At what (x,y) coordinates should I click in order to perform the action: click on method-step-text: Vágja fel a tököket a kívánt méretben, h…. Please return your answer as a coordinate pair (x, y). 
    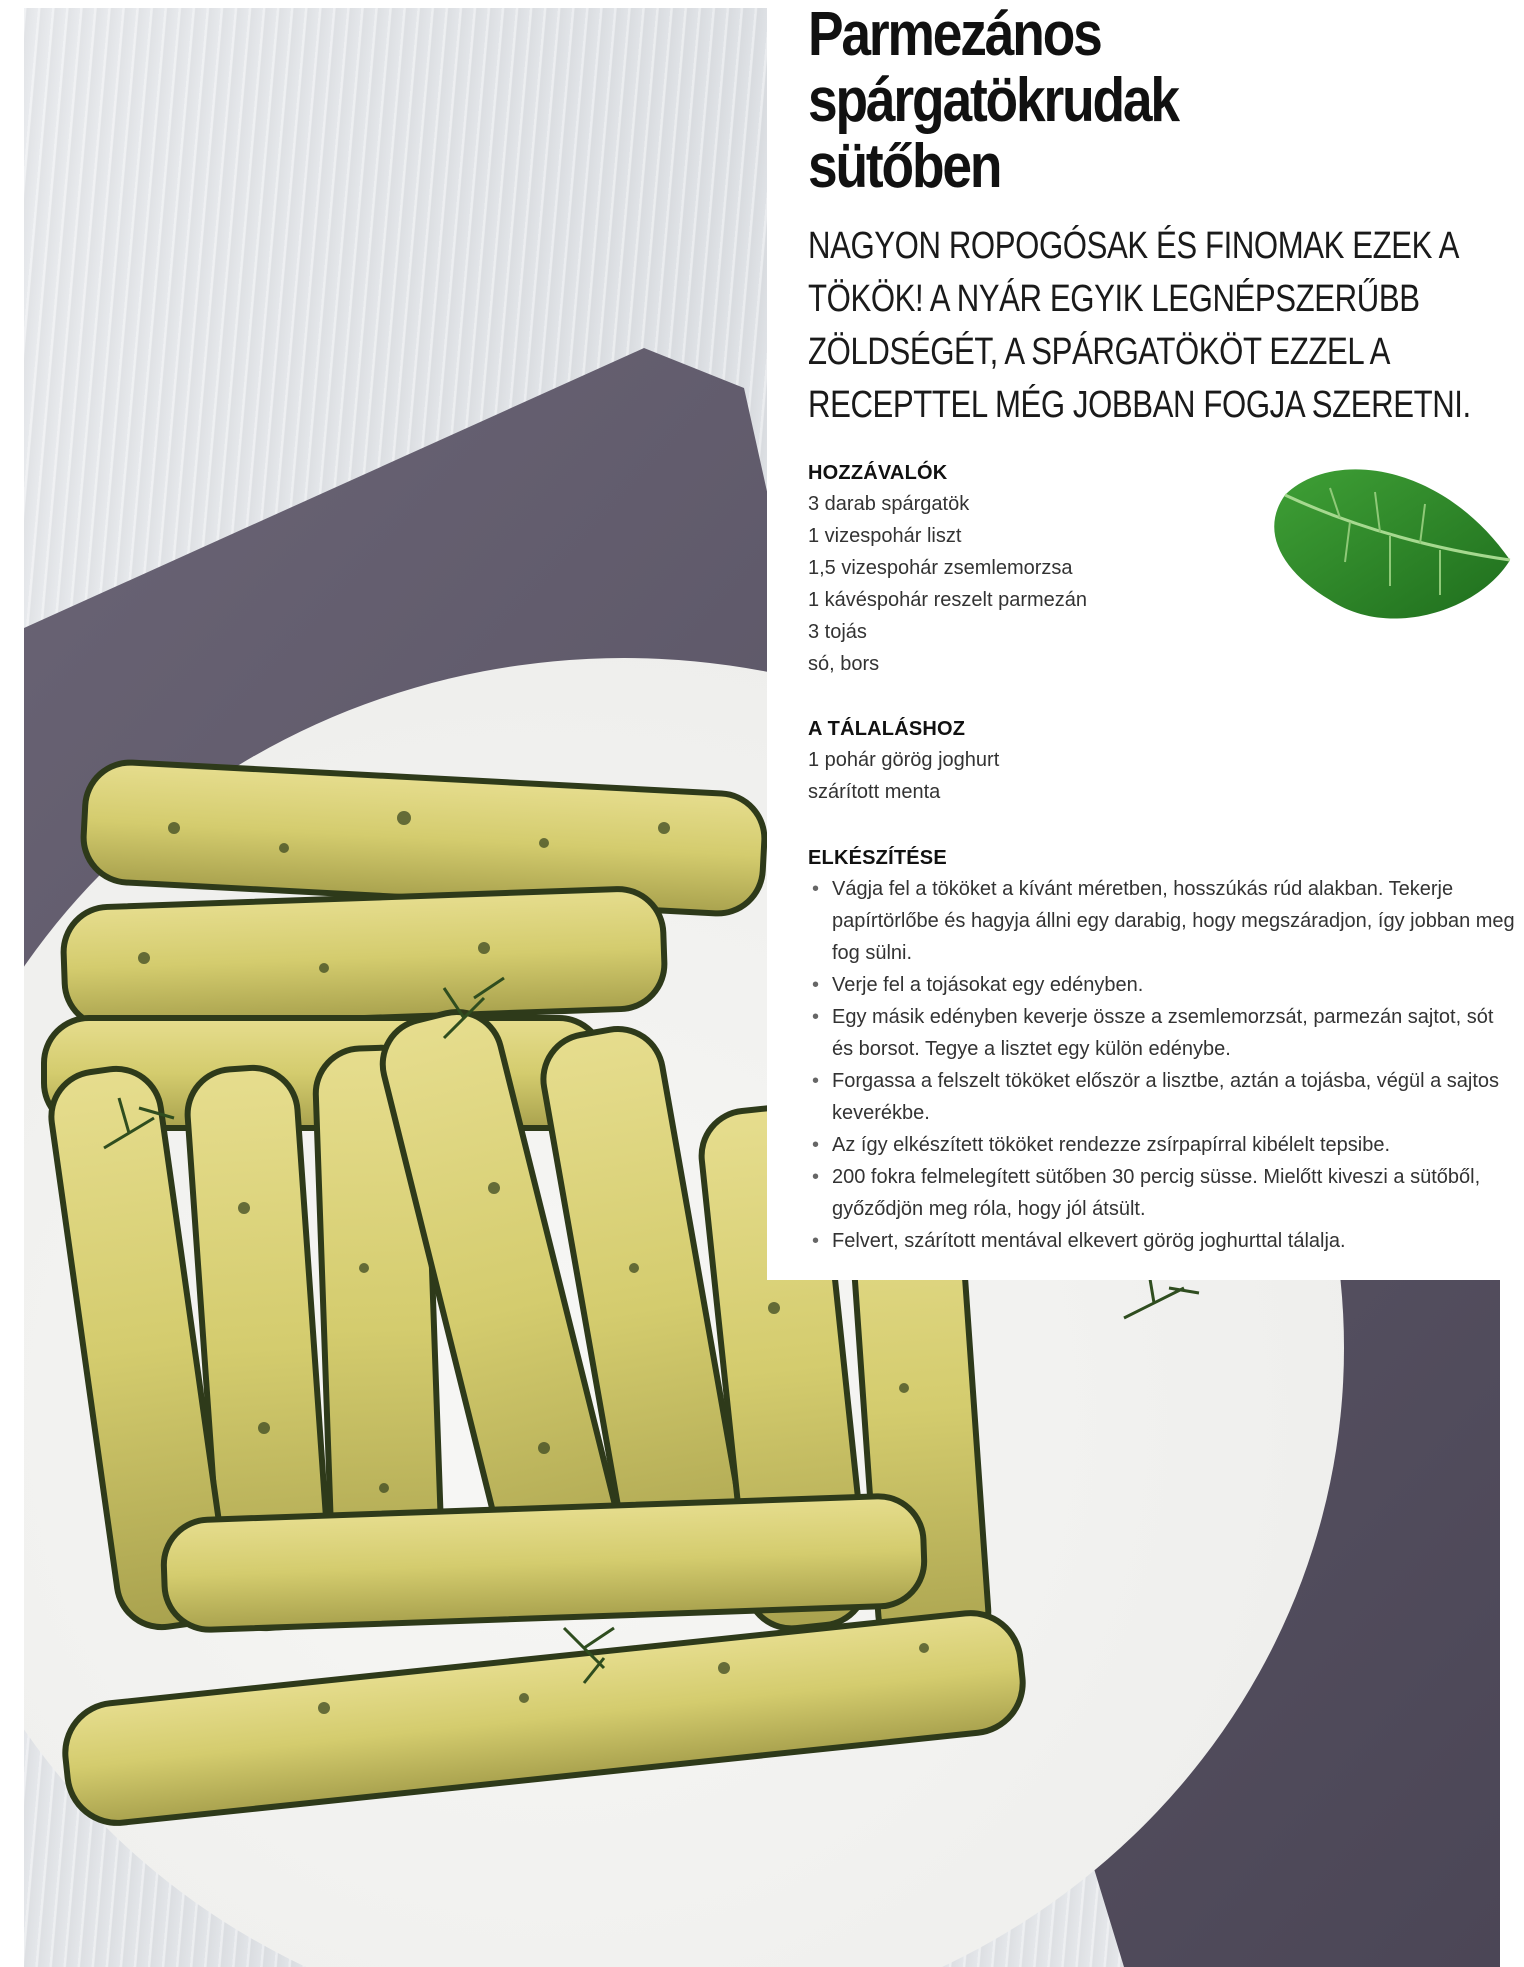
    Looking at the image, I should click on (1173, 921).